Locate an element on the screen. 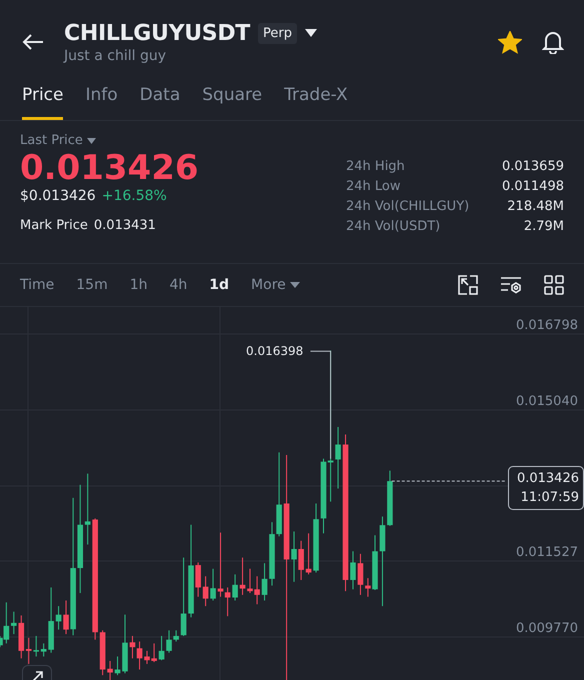 The width and height of the screenshot is (584, 680). more-dropdown: More is located at coordinates (275, 285).